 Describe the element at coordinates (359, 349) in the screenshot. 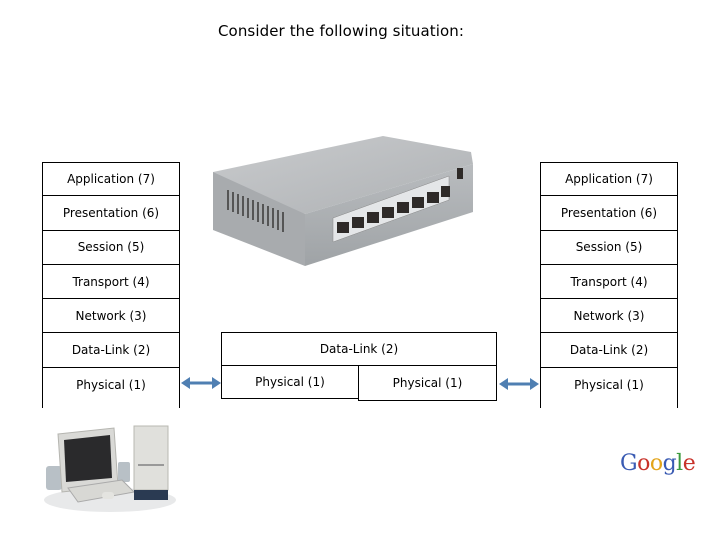

I see `switch-data-link-layer: Data-Link (2)` at that location.